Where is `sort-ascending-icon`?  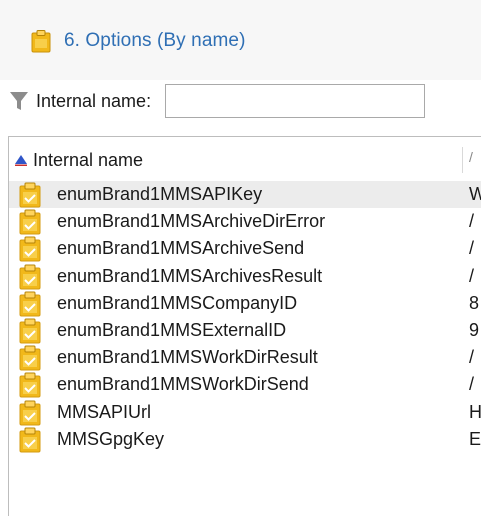 sort-ascending-icon is located at coordinates (21, 160).